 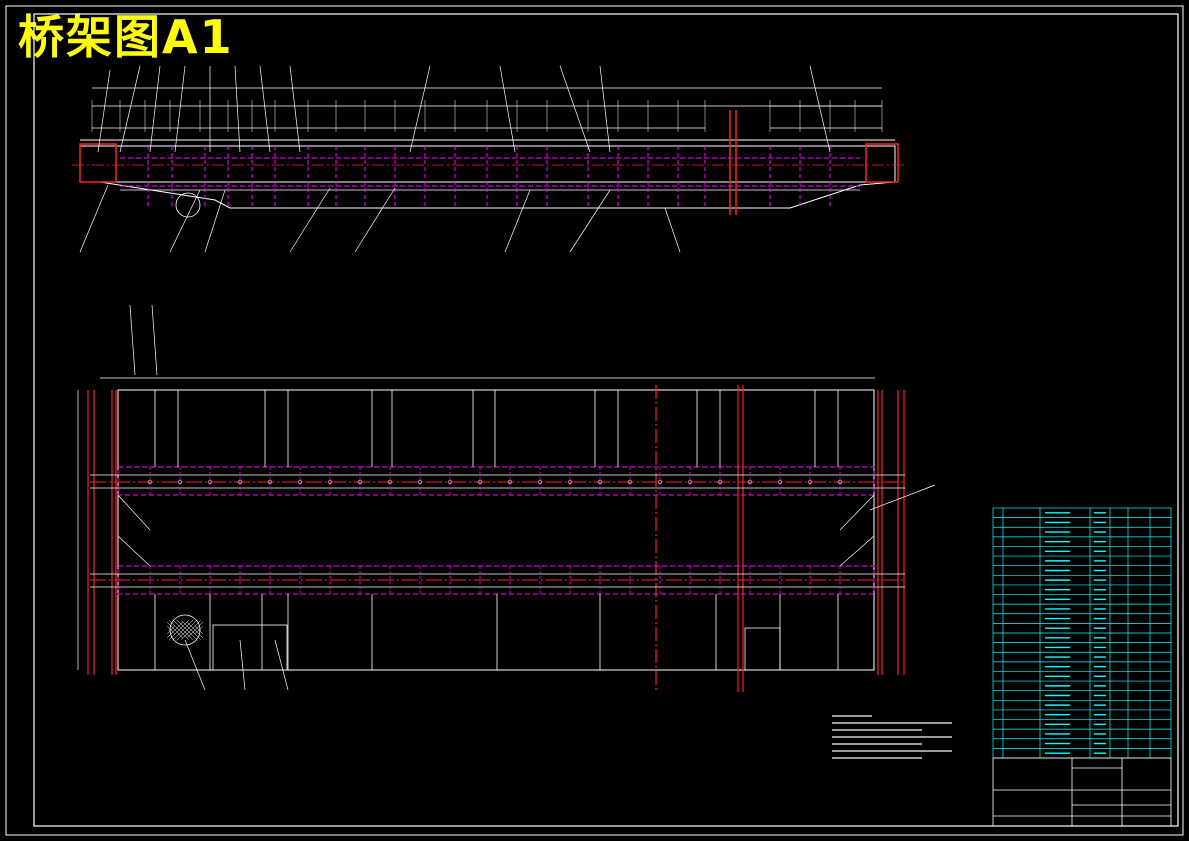 I want to click on title-block, so click(x=1082, y=792).